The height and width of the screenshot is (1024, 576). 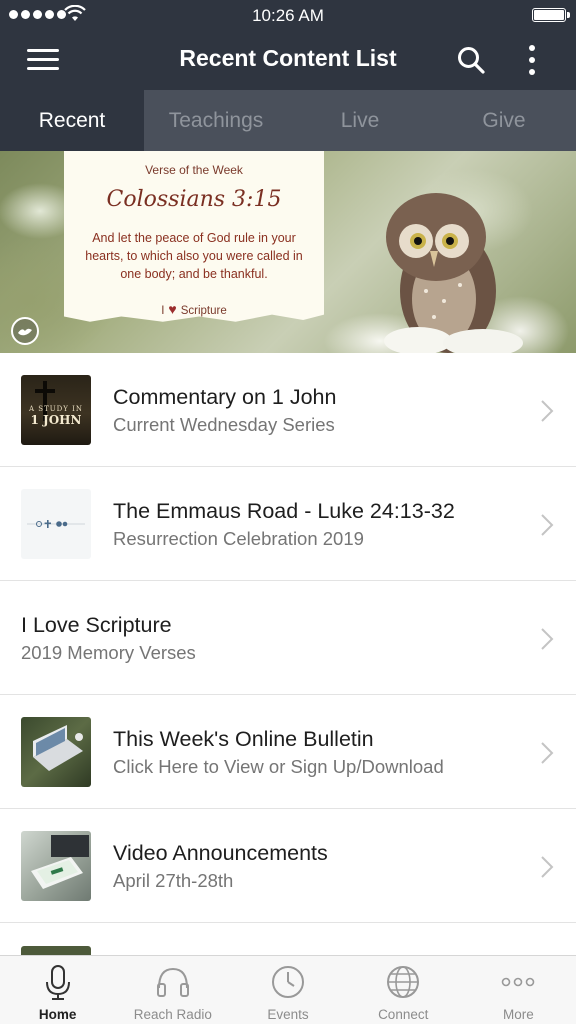 I want to click on tab-give: Give, so click(x=504, y=120).